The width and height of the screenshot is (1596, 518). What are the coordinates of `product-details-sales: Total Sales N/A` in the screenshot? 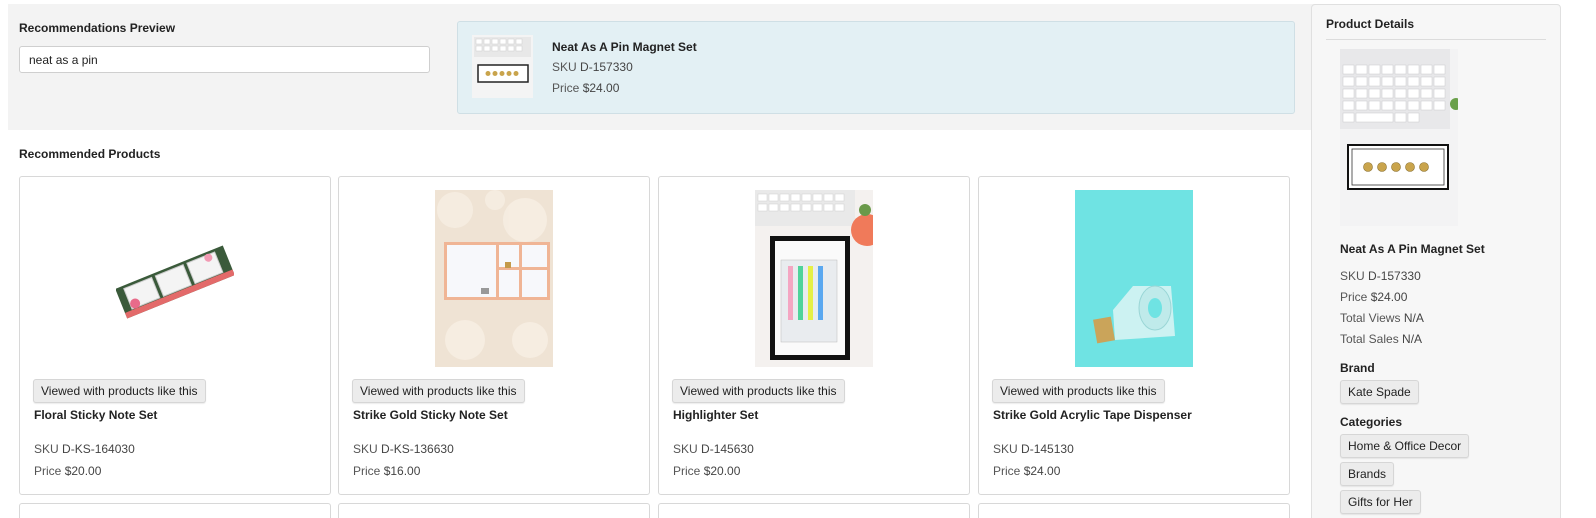 It's located at (1381, 339).